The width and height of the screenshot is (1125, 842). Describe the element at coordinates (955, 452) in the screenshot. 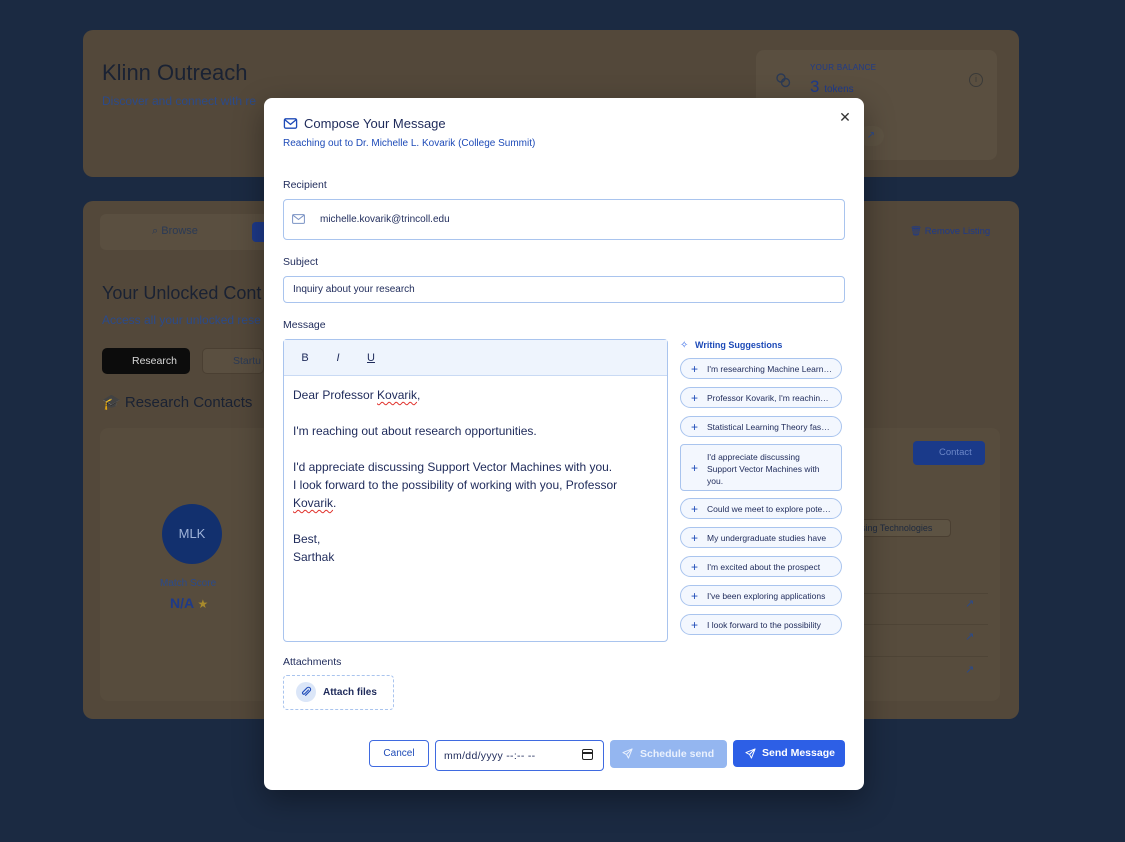

I see `contact-button-label: Contact` at that location.